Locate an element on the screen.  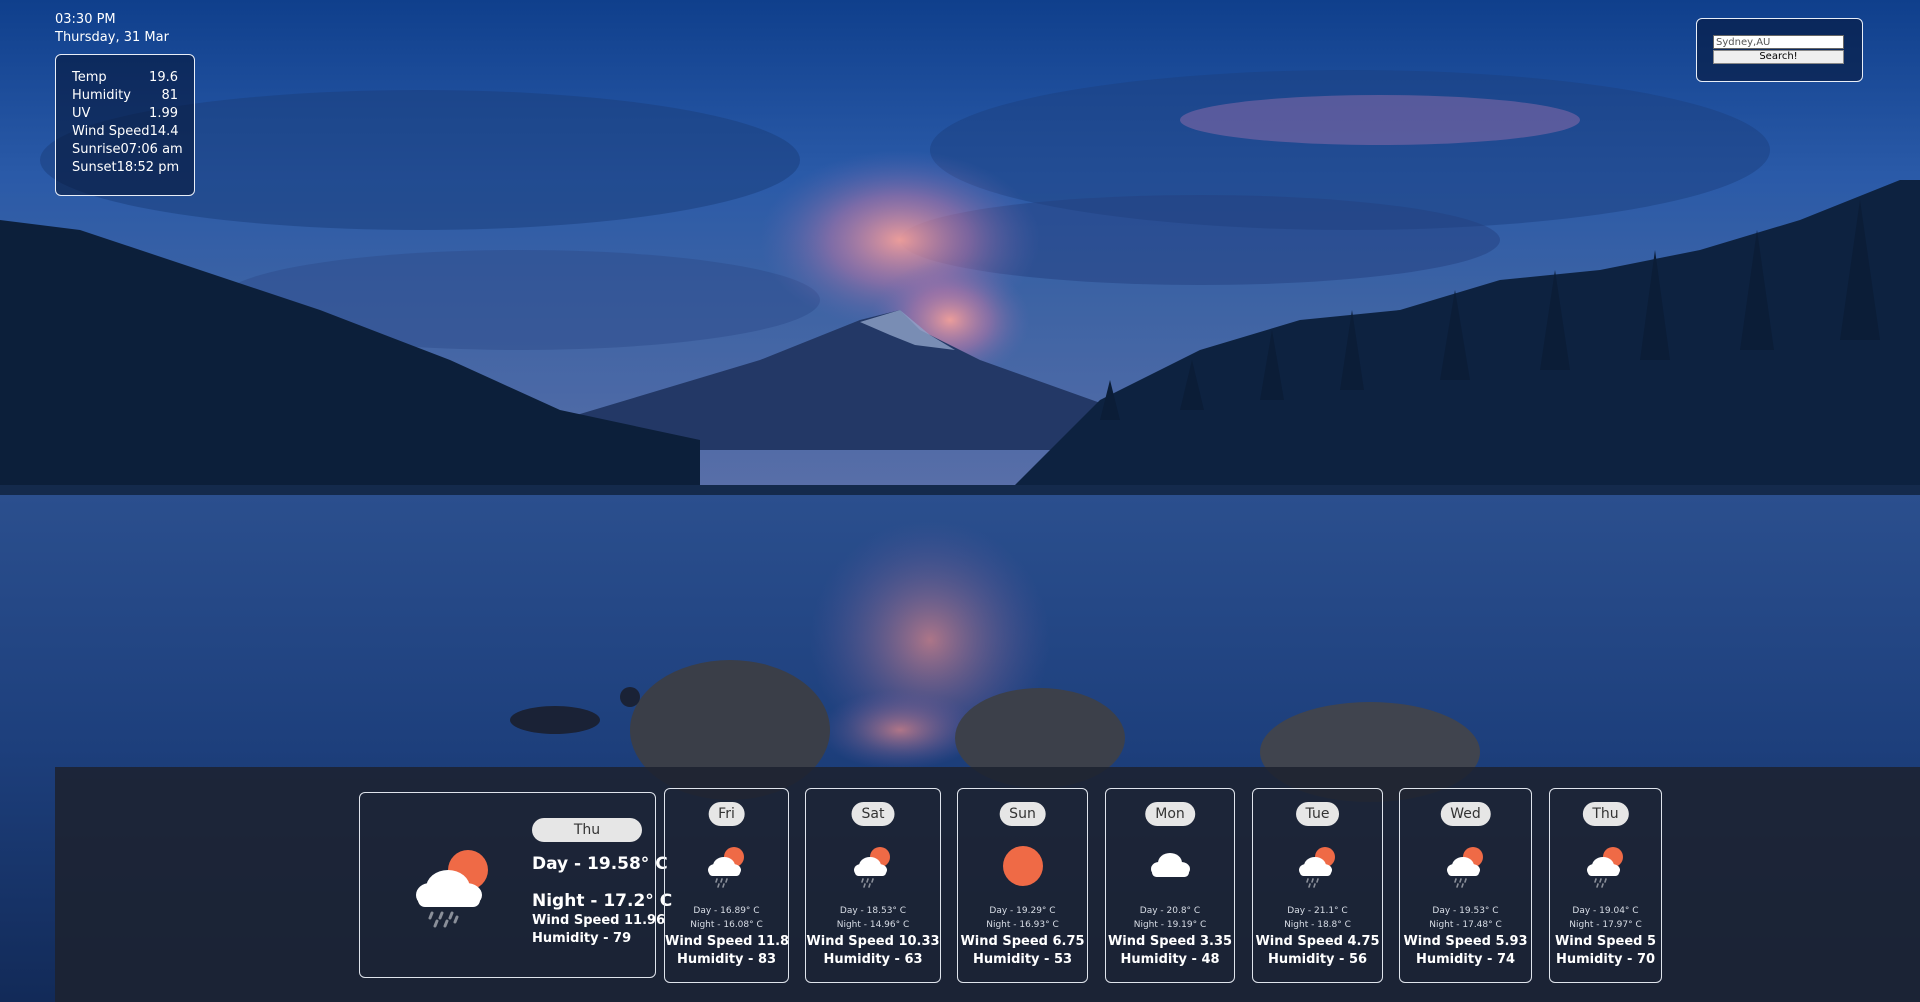
forecast-humidity: Humidity - 56 is located at coordinates (1317, 959).